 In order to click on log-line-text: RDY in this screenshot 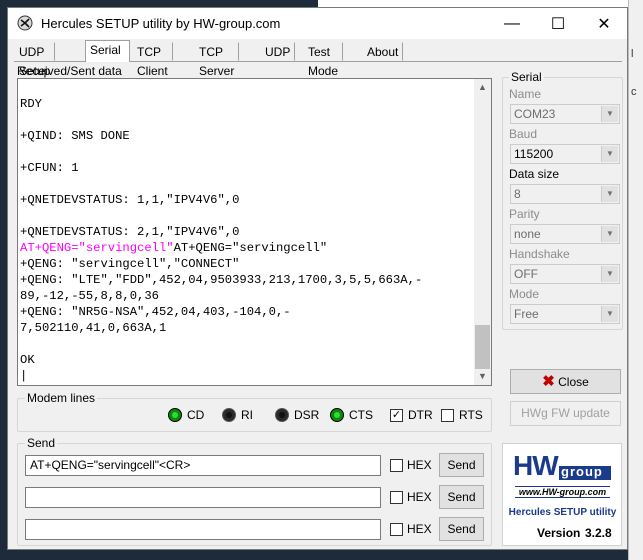, I will do `click(31, 104)`.